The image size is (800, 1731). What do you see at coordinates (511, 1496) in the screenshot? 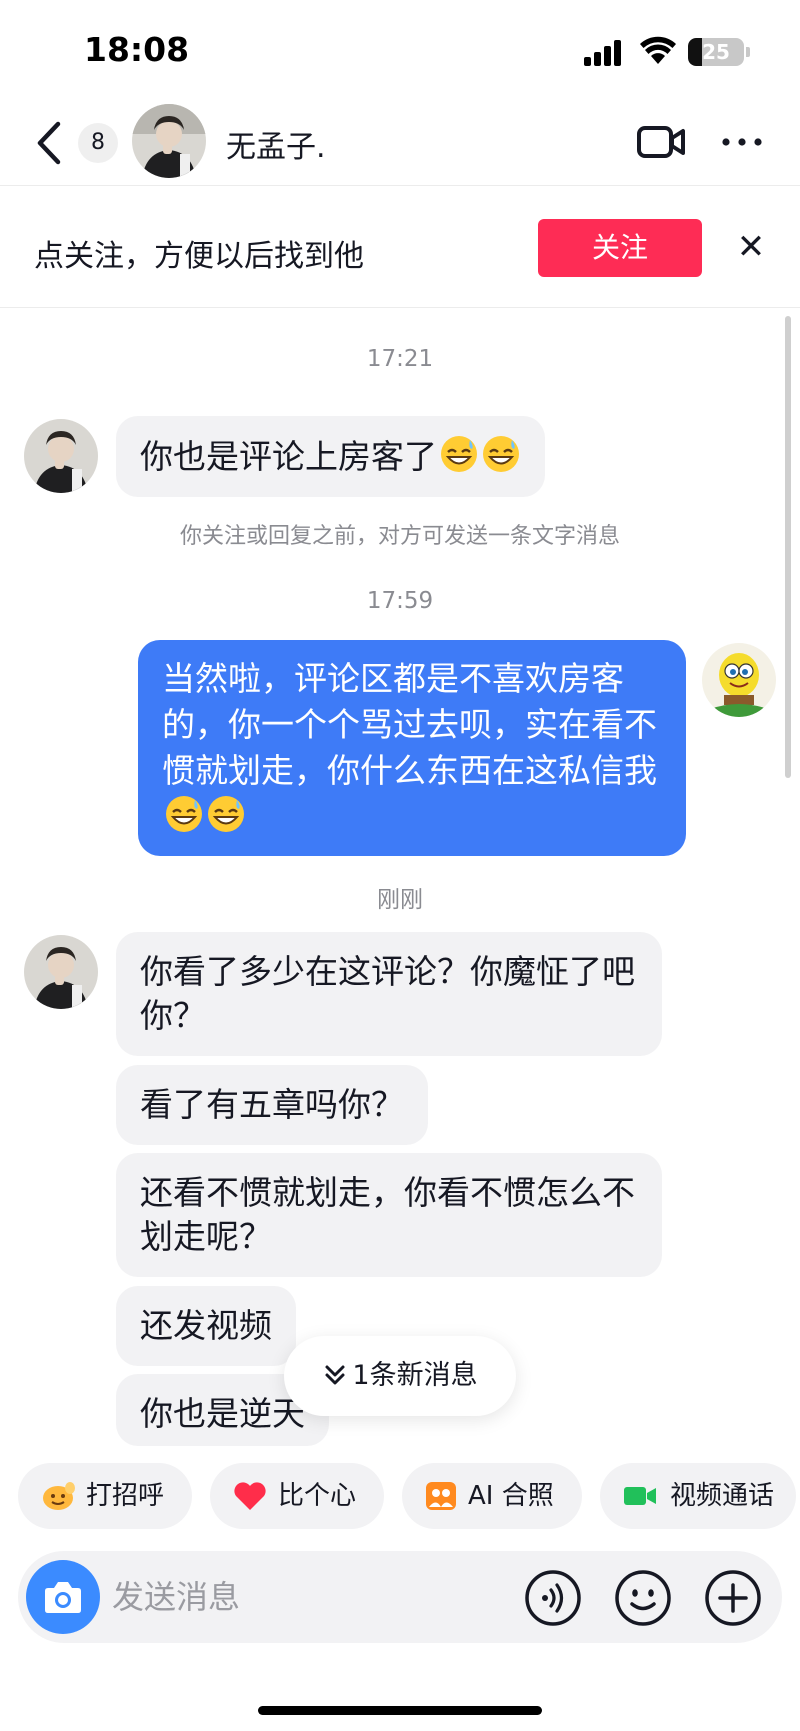
I see `ai-photo-label: AI 合照` at bounding box center [511, 1496].